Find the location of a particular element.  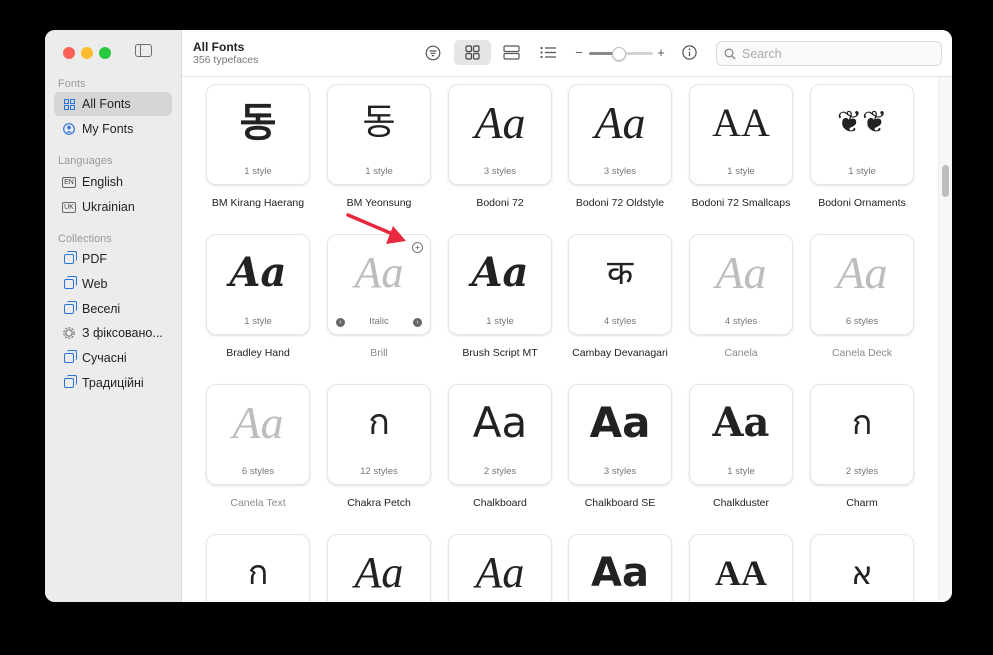

grid-view-button is located at coordinates (472, 52).